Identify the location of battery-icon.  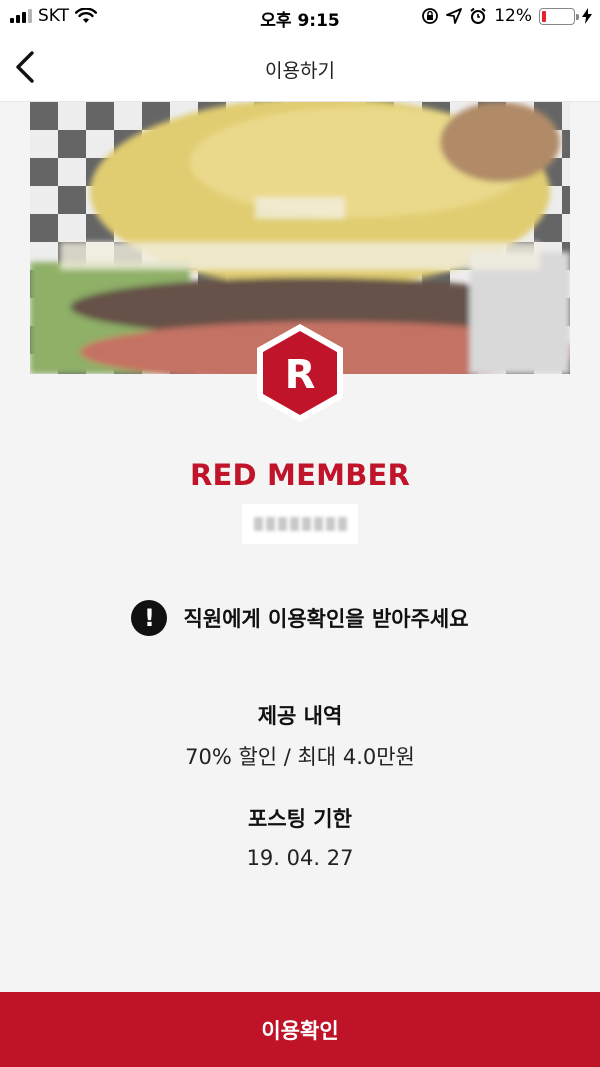
(559, 16).